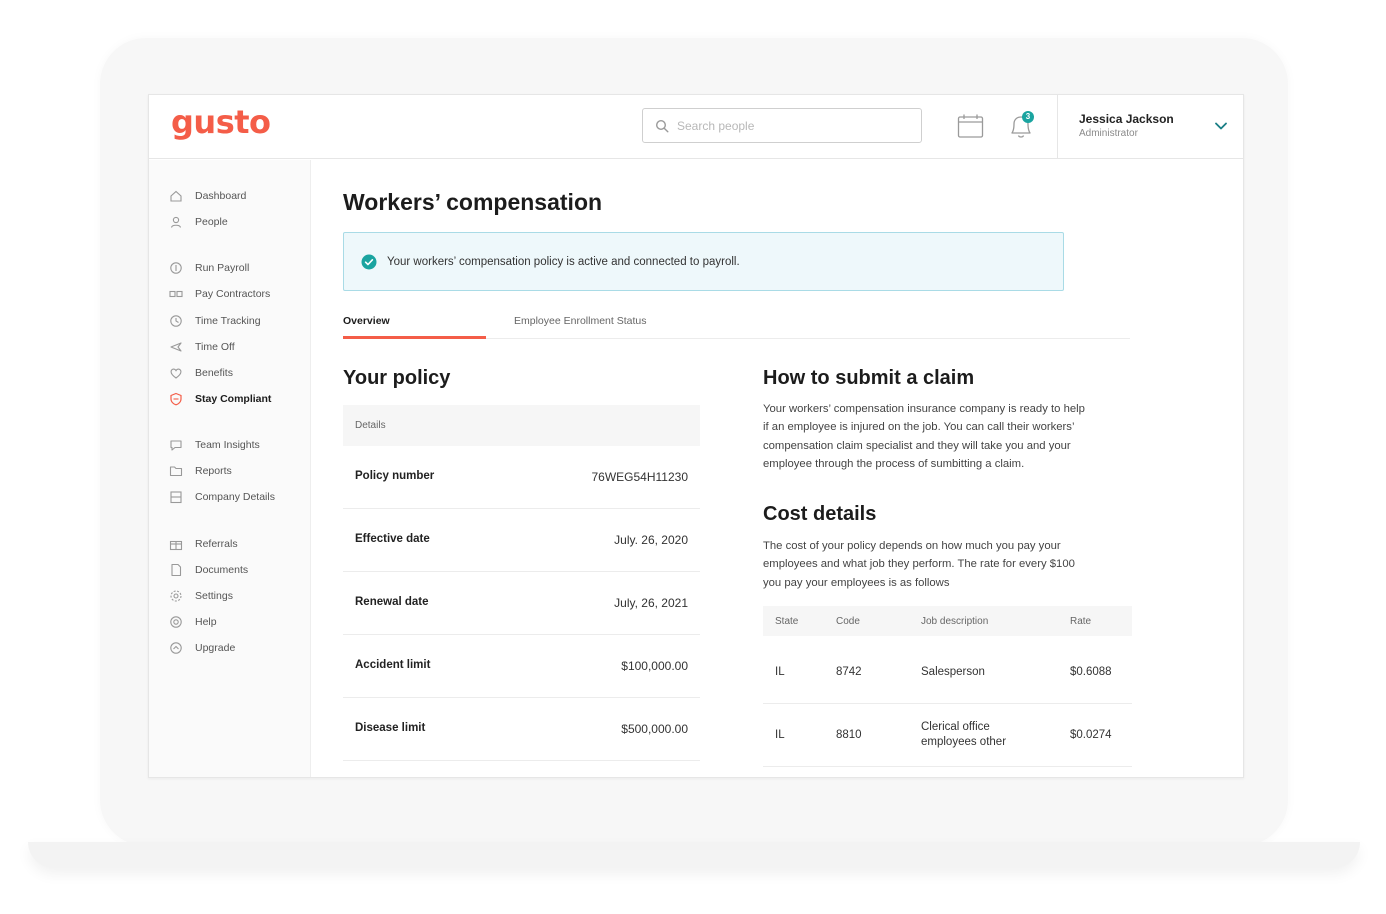 The image size is (1386, 914). What do you see at coordinates (473, 202) in the screenshot?
I see `page-title: Workers’ compensation` at bounding box center [473, 202].